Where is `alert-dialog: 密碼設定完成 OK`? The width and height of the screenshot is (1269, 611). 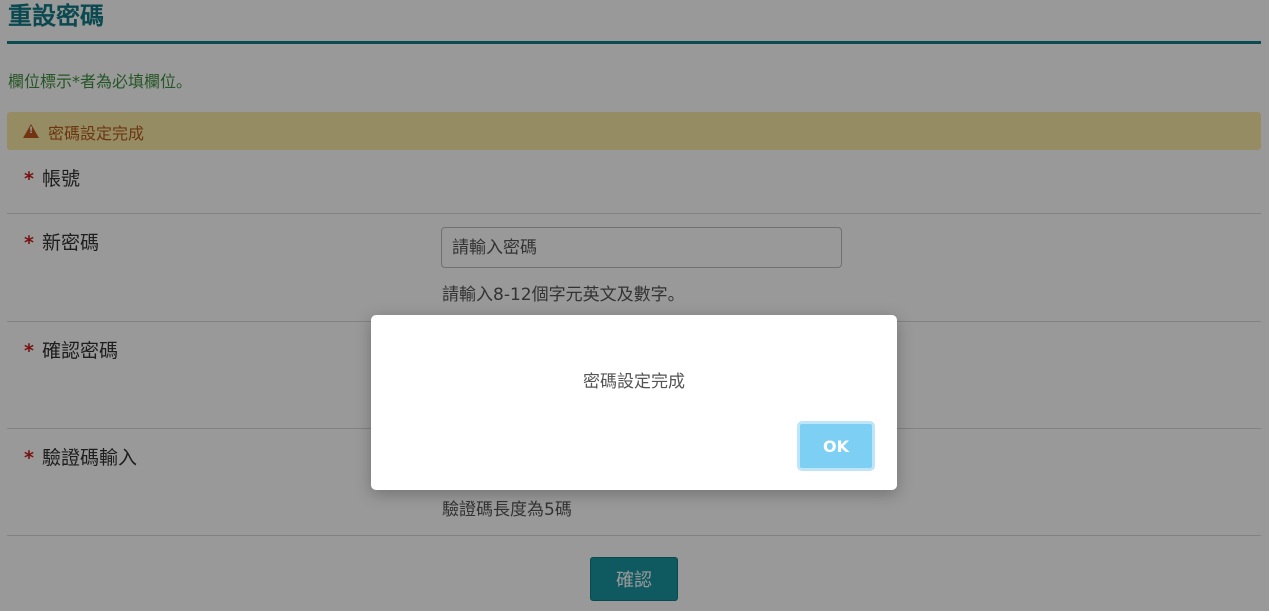 alert-dialog: 密碼設定完成 OK is located at coordinates (634, 402).